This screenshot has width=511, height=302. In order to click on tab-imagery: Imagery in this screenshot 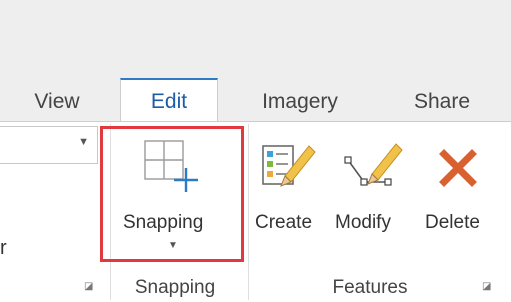, I will do `click(300, 101)`.